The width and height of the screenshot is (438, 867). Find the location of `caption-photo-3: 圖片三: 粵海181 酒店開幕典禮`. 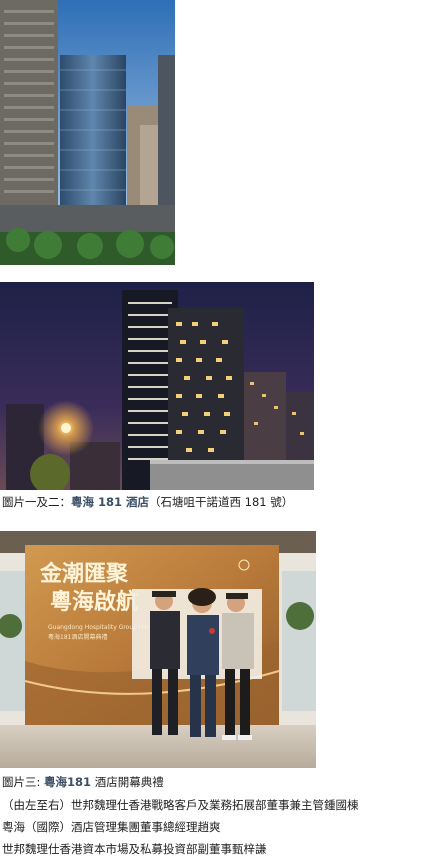

caption-photo-3: 圖片三: 粵海181 酒店開幕典禮 is located at coordinates (83, 782).